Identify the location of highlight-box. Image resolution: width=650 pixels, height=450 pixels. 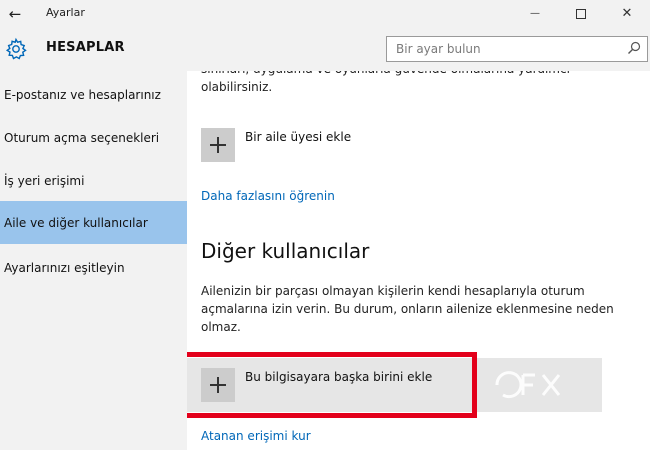
(332, 385).